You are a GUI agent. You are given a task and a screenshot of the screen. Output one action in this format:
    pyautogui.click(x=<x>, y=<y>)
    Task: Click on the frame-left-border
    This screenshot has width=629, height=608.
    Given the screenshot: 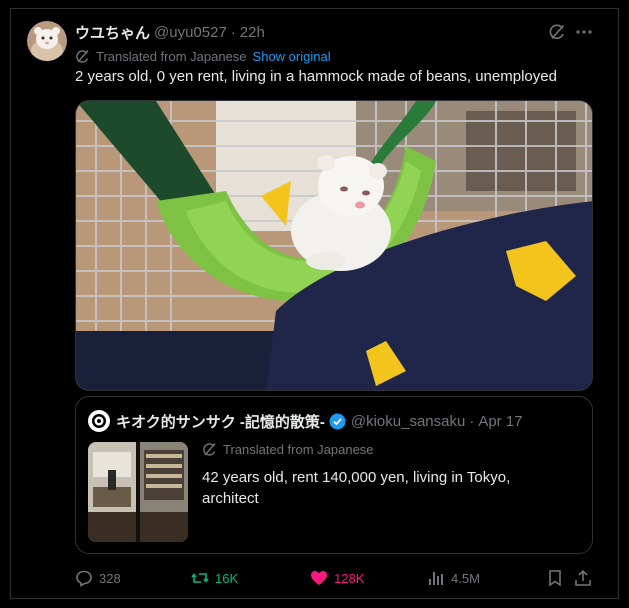 What is the action you would take?
    pyautogui.click(x=10, y=303)
    